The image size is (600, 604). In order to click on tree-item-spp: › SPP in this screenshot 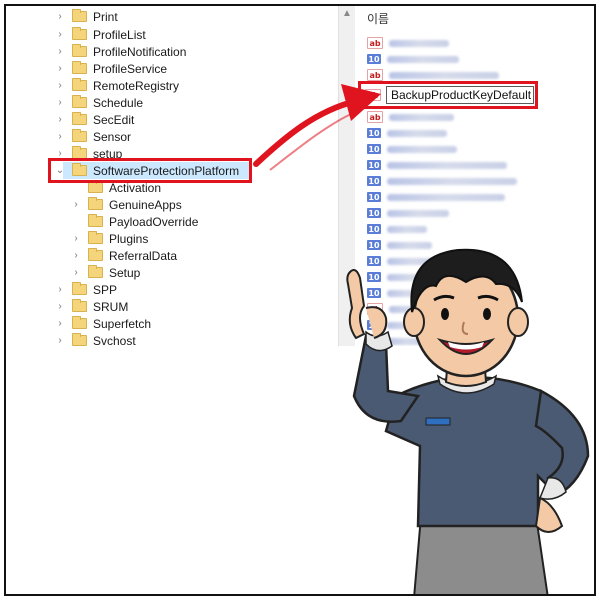, I will do `click(85, 289)`.